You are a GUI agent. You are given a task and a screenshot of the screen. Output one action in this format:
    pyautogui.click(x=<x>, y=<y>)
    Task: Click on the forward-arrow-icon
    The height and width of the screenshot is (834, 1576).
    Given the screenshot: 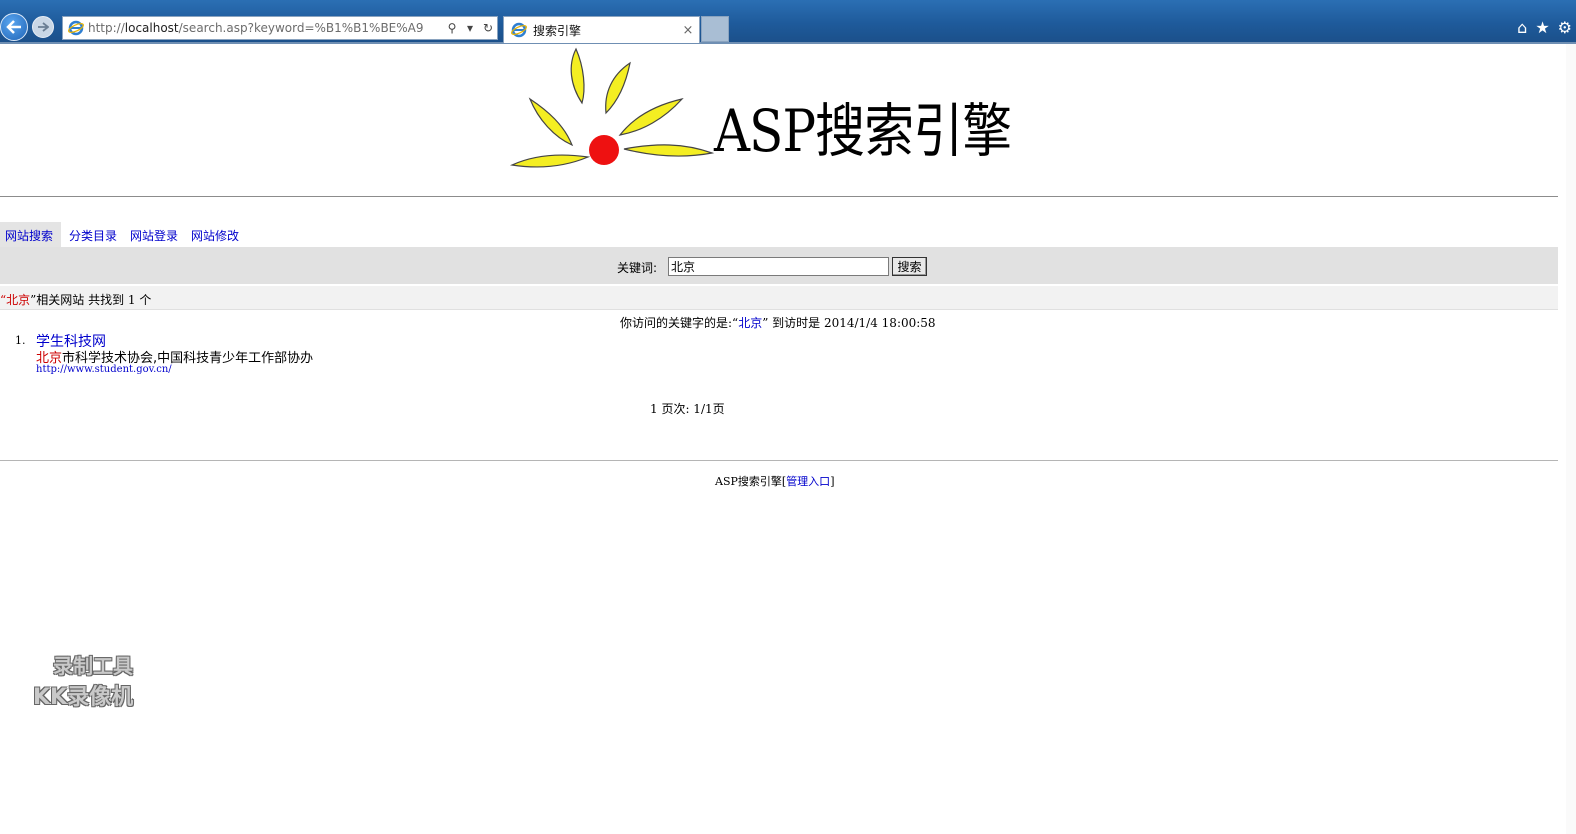 What is the action you would take?
    pyautogui.click(x=43, y=27)
    